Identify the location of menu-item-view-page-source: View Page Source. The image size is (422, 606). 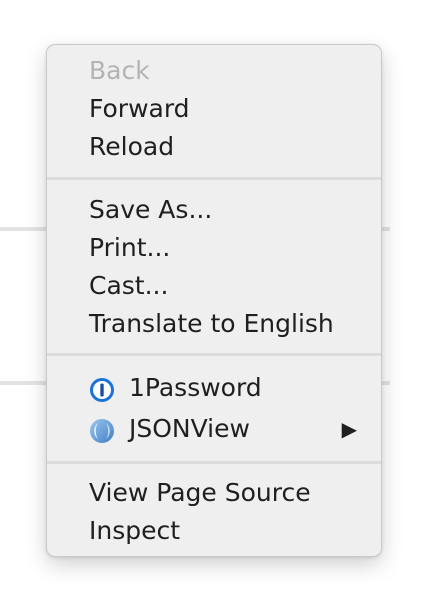
(225, 493).